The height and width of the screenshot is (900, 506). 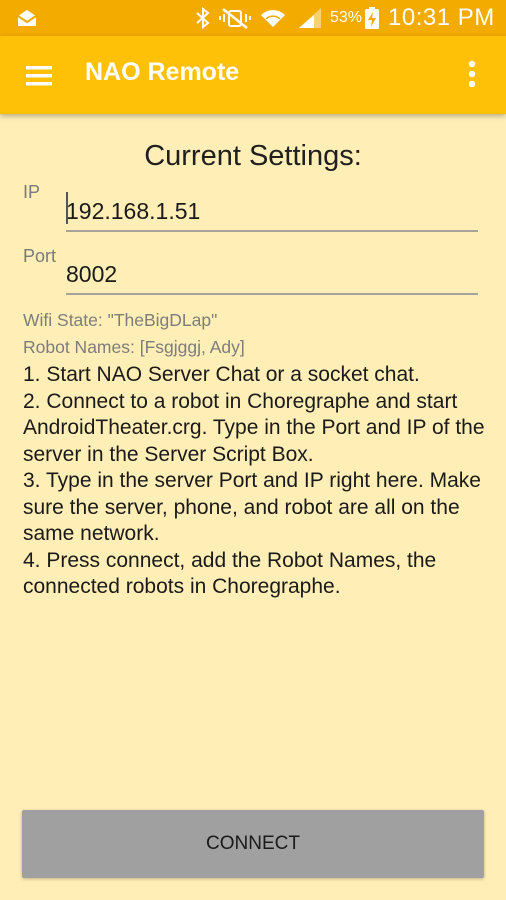 I want to click on app-bar: NAO Remote, so click(x=253, y=75).